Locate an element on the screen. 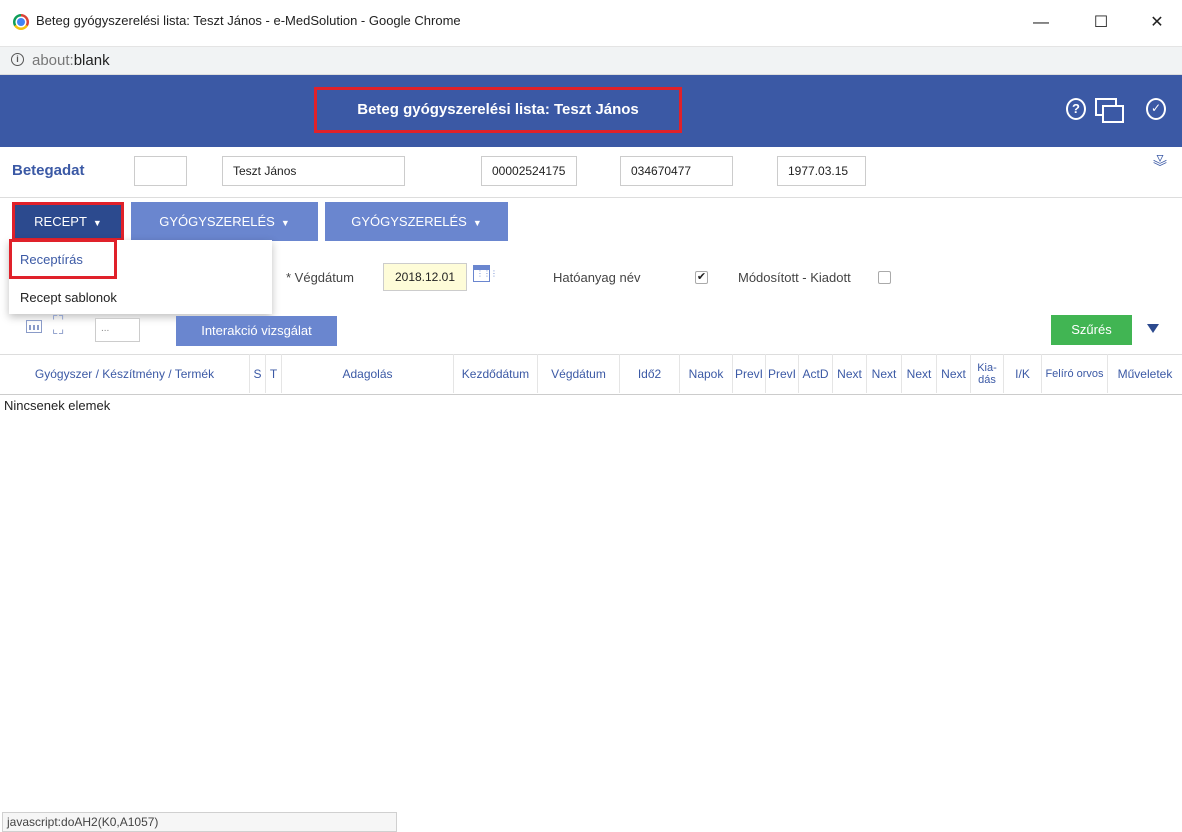  check-circle-icon: ✓ is located at coordinates (1156, 109).